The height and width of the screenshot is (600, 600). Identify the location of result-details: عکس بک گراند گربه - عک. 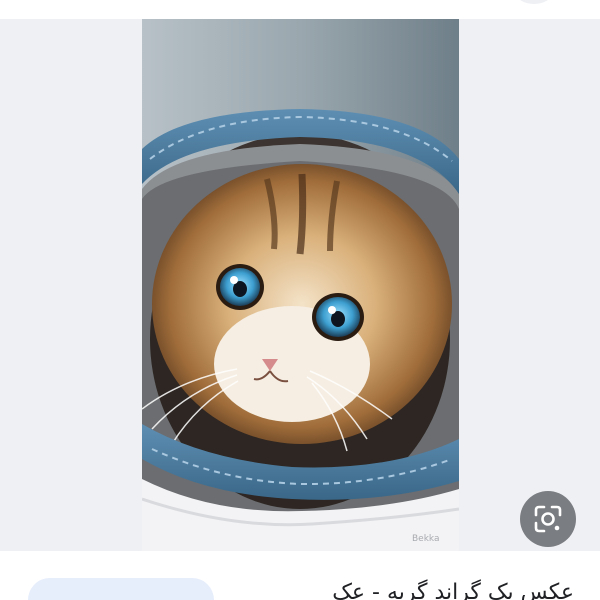
(300, 575).